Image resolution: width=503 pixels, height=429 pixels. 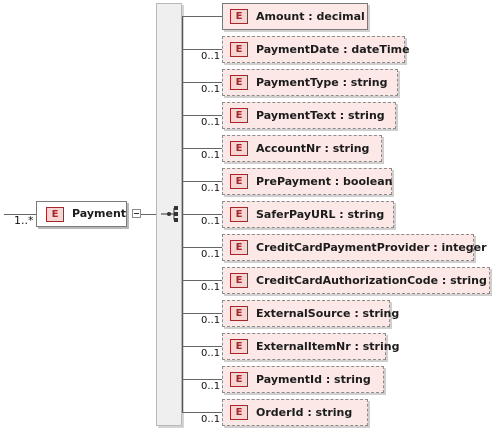 I want to click on child-element-label: CreditCardAuthorizationCode : string, so click(x=371, y=280).